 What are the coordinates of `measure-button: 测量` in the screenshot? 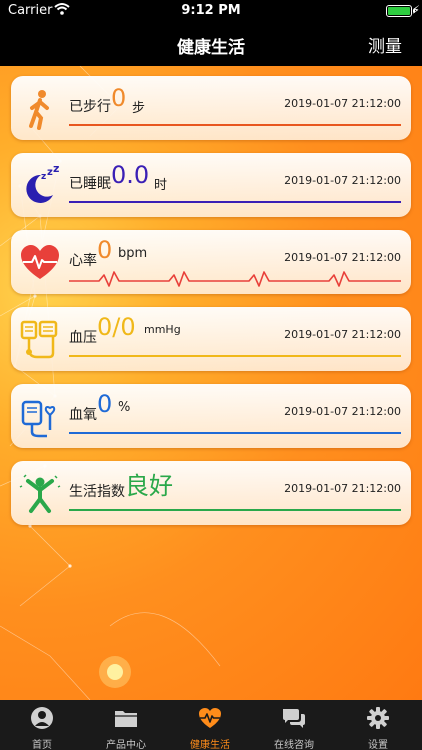 It's located at (385, 44).